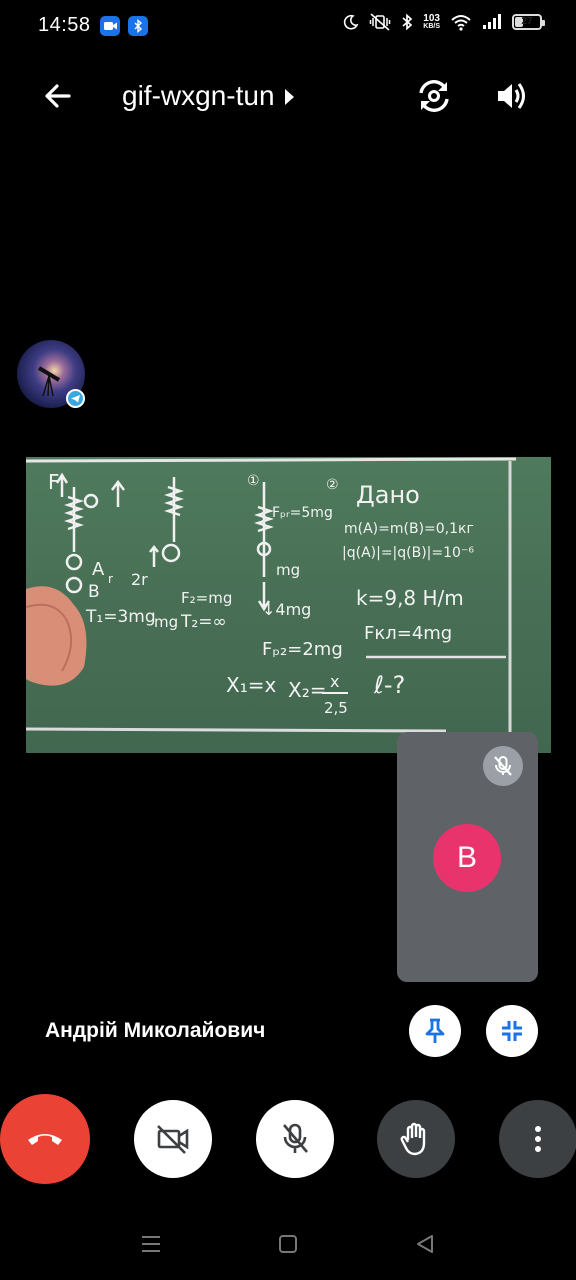 This screenshot has height=1280, width=576. What do you see at coordinates (64, 25) in the screenshot?
I see `clock: 14:58` at bounding box center [64, 25].